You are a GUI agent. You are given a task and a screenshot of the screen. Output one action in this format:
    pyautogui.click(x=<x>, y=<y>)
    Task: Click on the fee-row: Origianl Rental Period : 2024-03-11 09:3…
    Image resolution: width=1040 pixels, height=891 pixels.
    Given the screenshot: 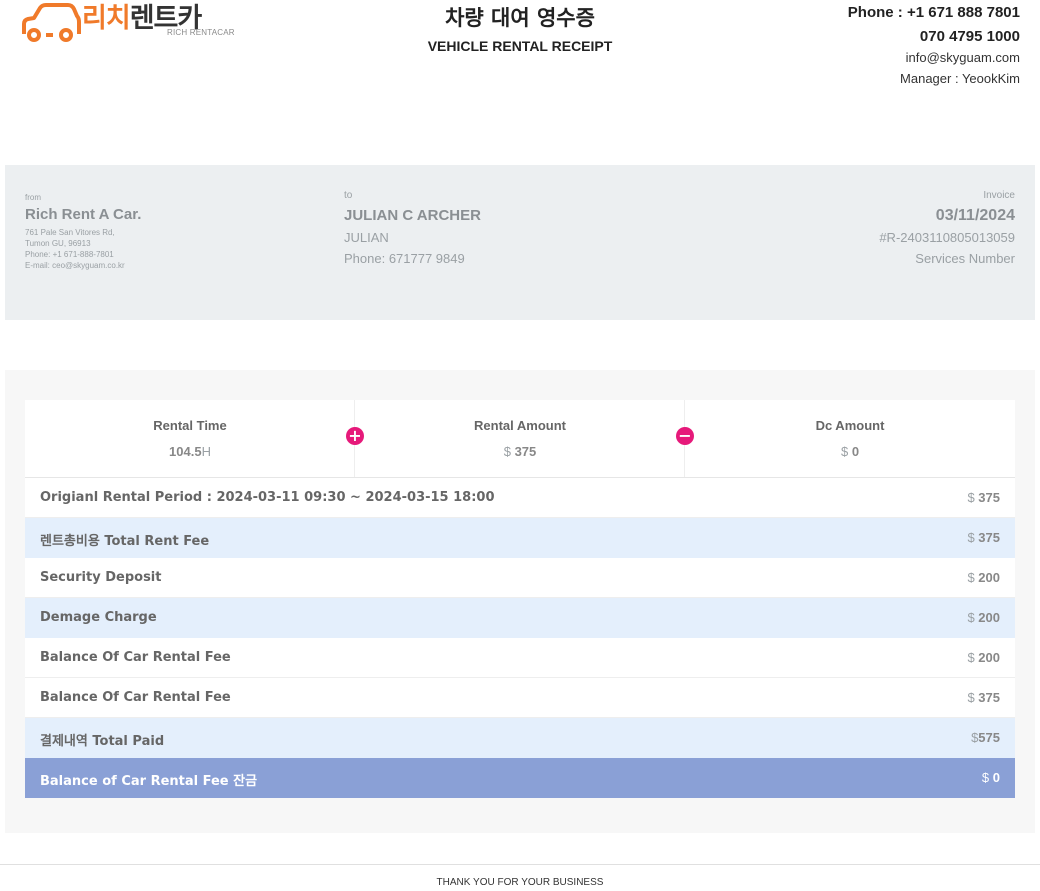 What is the action you would take?
    pyautogui.click(x=520, y=498)
    